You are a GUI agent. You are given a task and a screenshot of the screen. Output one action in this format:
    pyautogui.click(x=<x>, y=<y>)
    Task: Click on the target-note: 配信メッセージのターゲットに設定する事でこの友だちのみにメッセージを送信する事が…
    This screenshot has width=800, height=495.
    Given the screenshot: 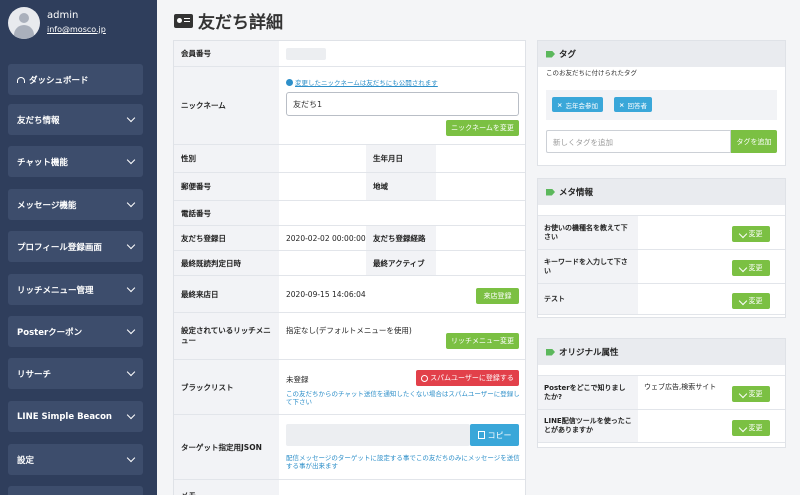 What is the action you would take?
    pyautogui.click(x=403, y=462)
    